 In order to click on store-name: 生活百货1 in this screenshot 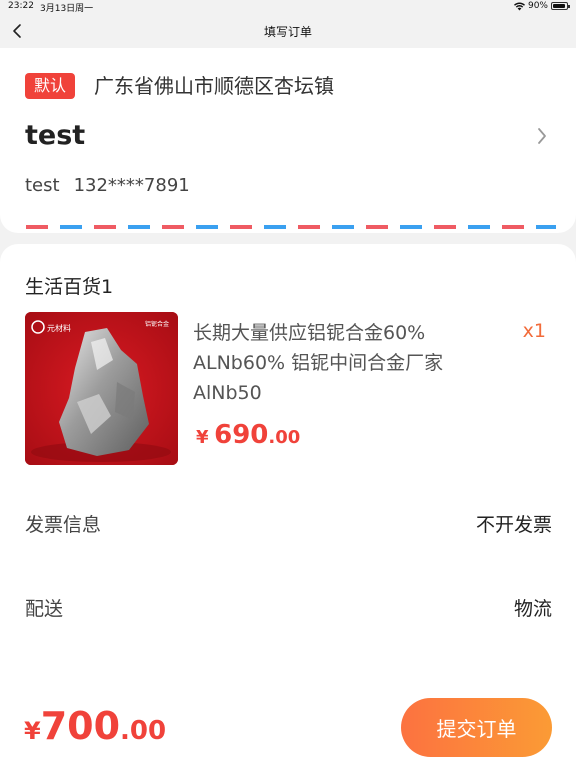, I will do `click(69, 287)`.